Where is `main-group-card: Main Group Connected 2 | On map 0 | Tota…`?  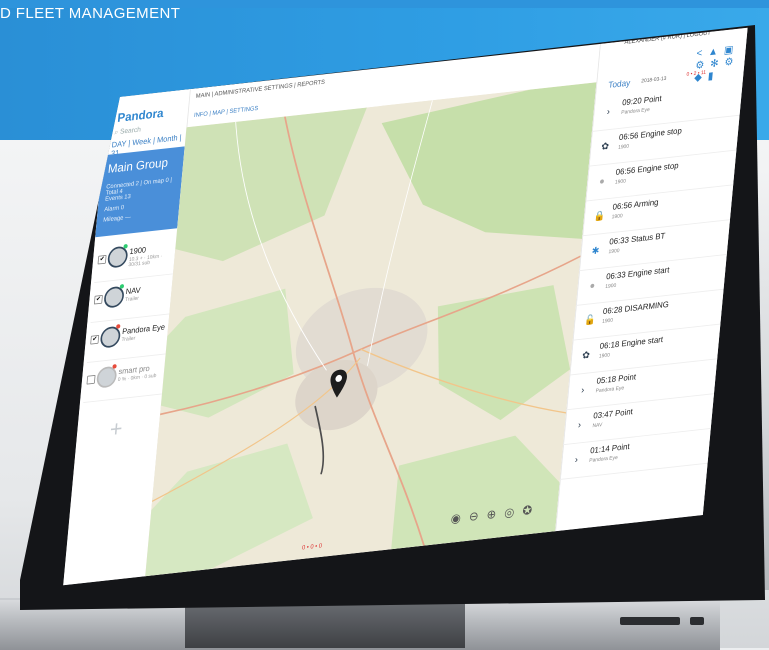
main-group-card: Main Group Connected 2 | On map 0 | Tota… is located at coordinates (140, 192).